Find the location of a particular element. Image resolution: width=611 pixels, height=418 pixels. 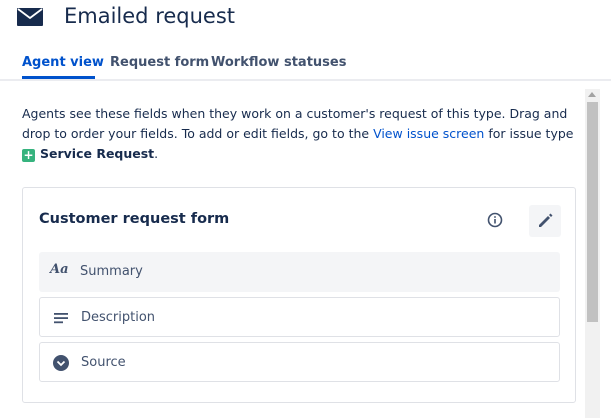

scrollbar-thumb is located at coordinates (592, 212).